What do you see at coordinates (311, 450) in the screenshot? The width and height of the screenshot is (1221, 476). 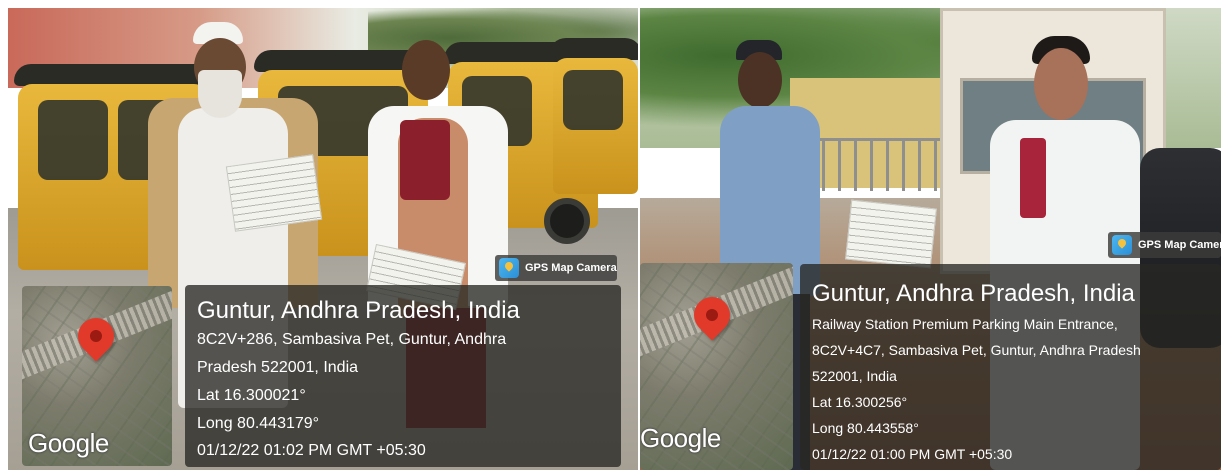 I see `timestamp: 01/12/22 01:02 PM GMT +05:30` at bounding box center [311, 450].